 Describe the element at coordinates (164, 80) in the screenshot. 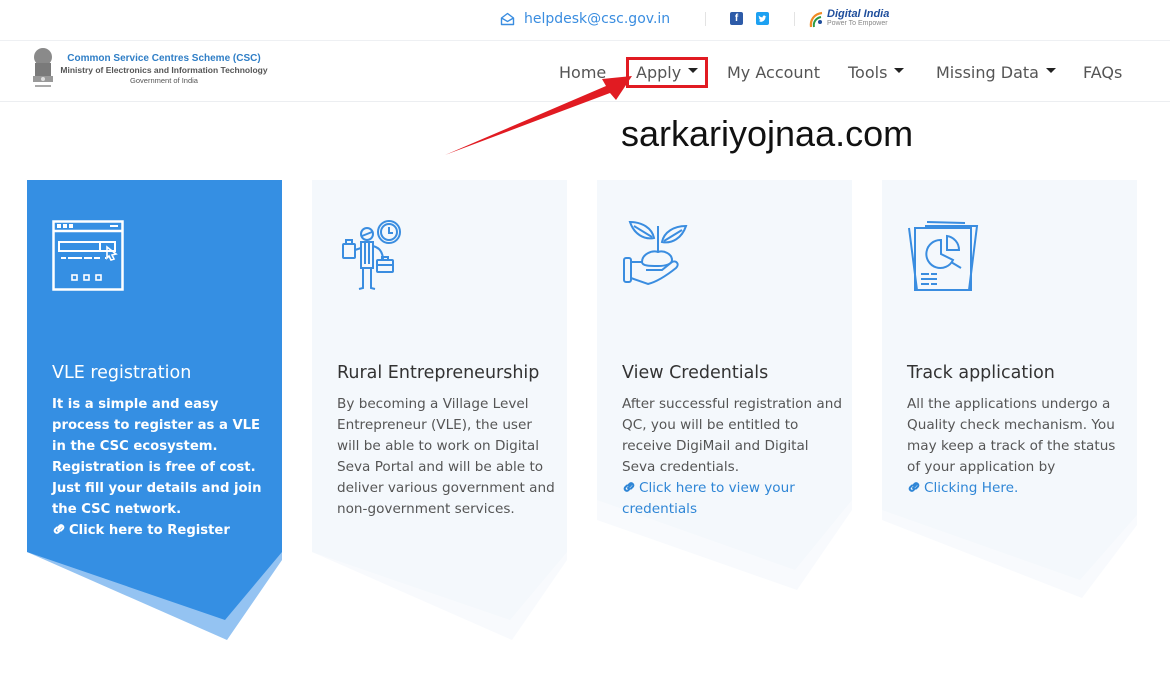

I see `brand-government: Government of India` at that location.